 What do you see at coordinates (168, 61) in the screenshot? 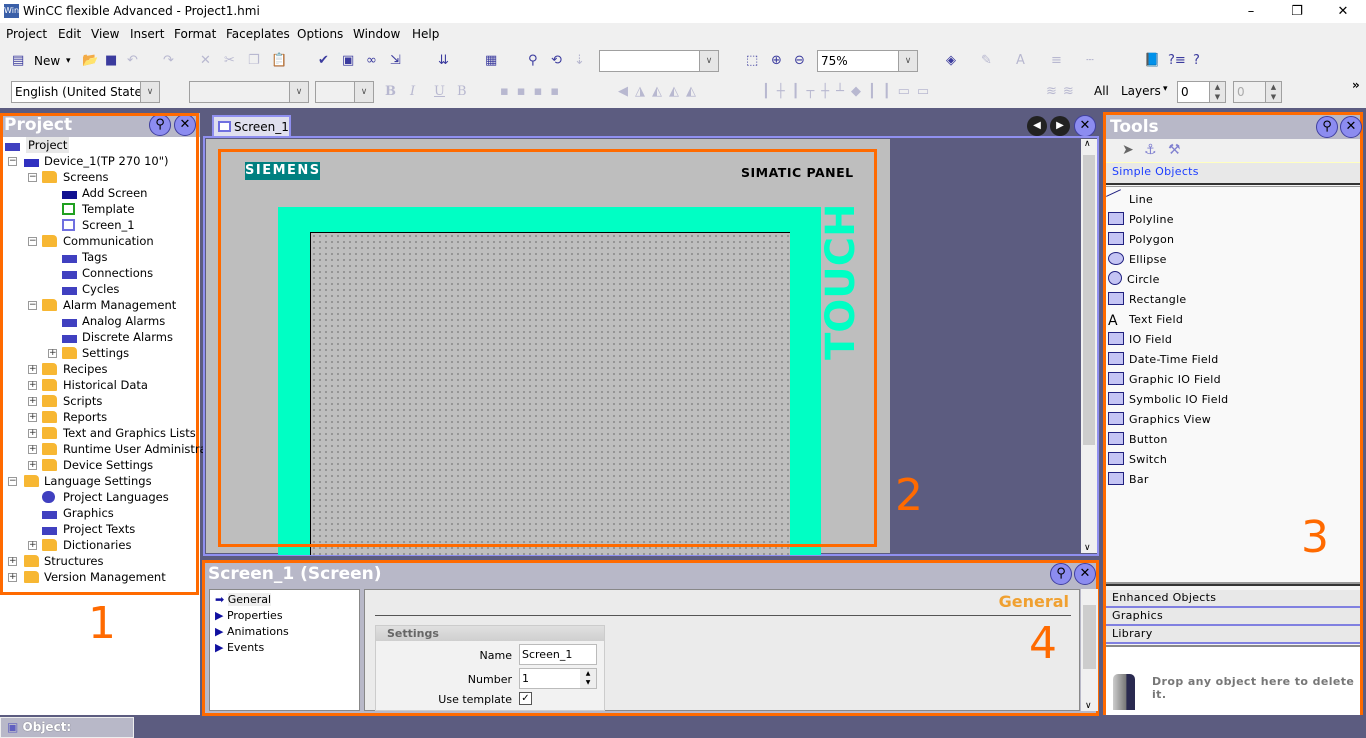
I see `redo-icon: ↷` at bounding box center [168, 61].